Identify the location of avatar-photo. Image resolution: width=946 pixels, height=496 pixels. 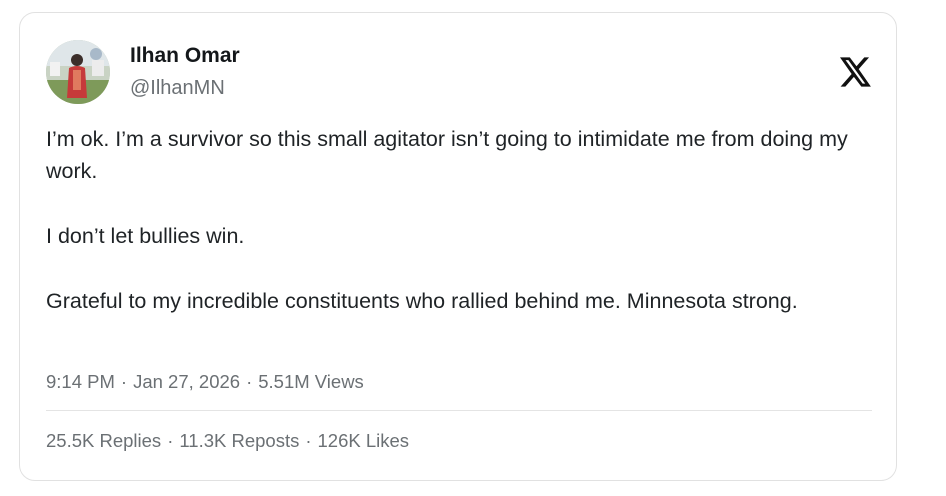
(78, 72).